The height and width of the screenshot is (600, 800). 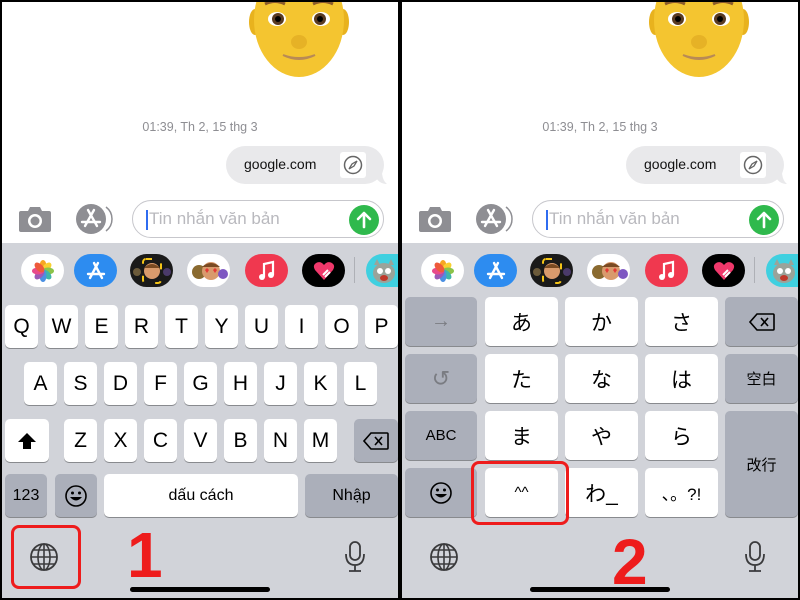 I want to click on home-indicator, so click(x=600, y=589).